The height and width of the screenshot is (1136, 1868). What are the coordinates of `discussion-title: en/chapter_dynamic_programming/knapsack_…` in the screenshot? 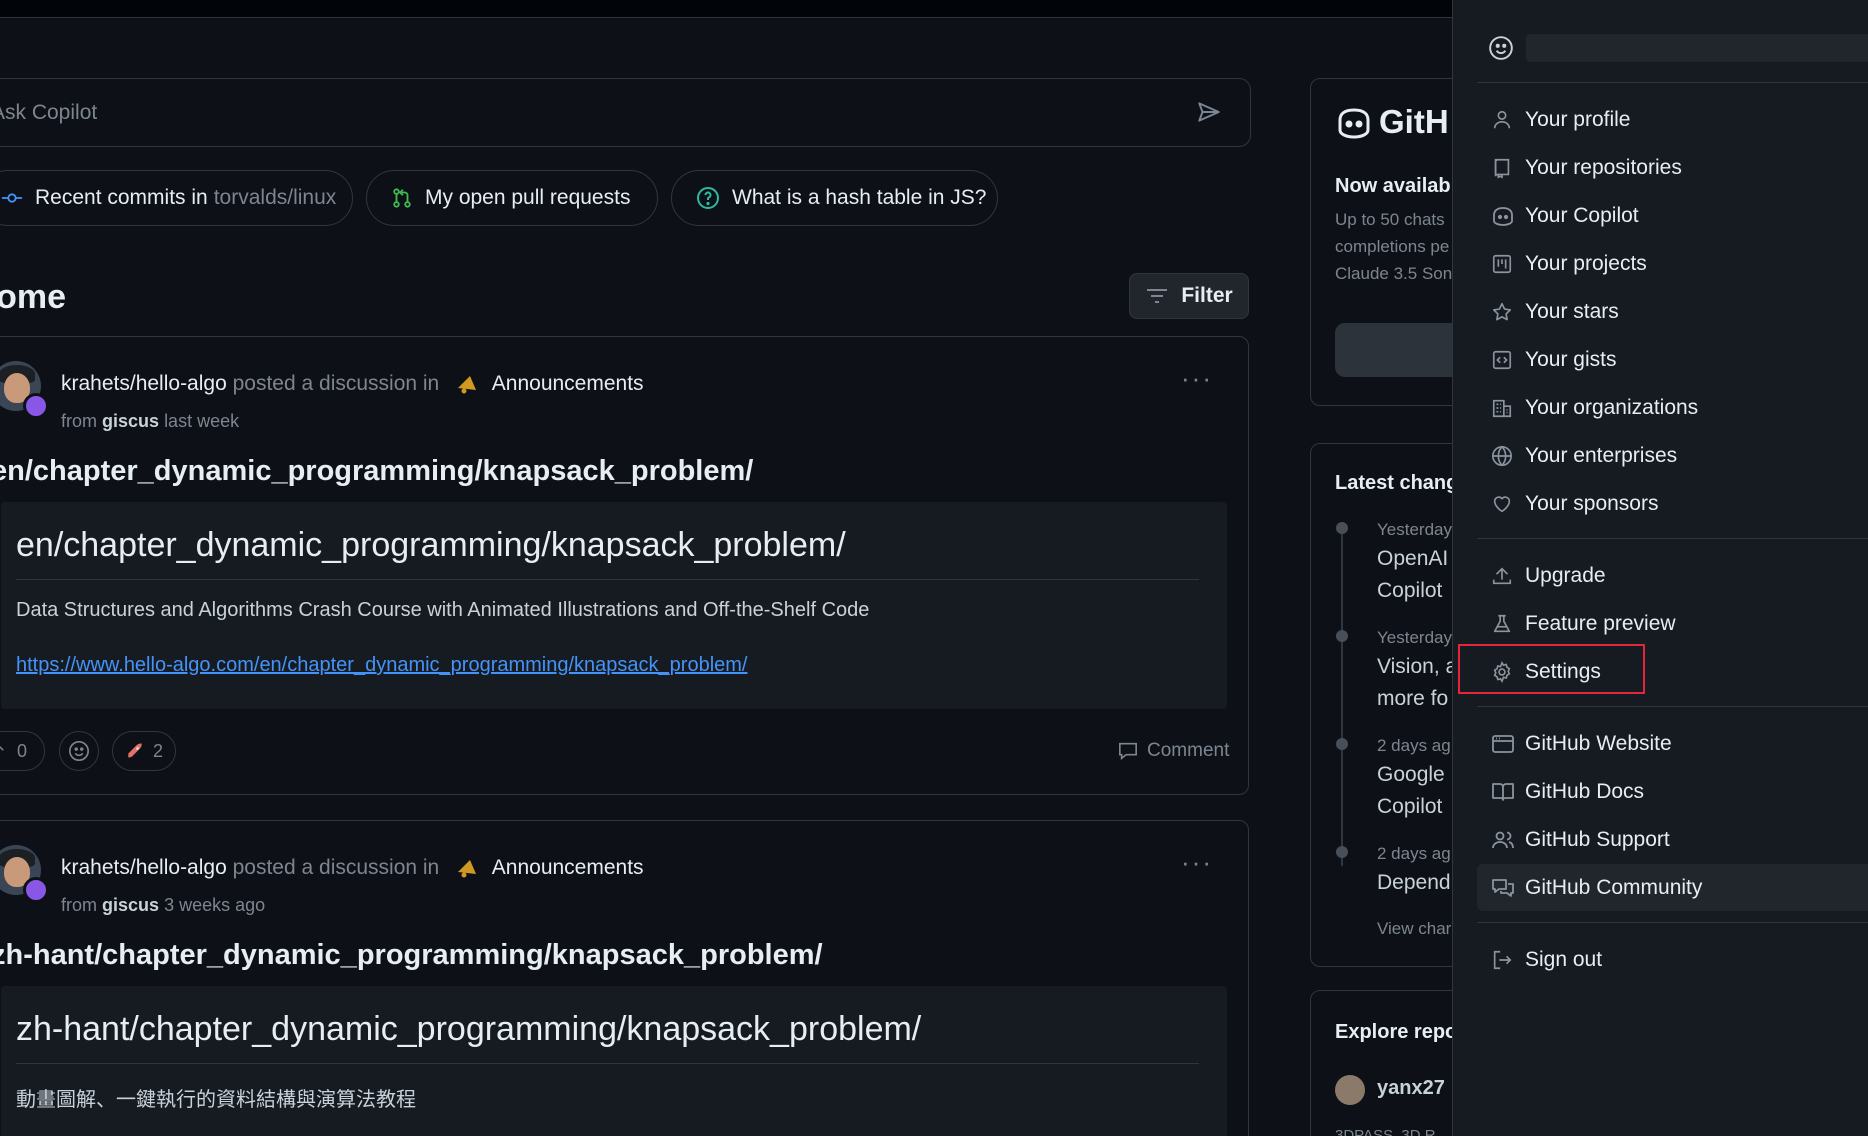 It's located at (376, 471).